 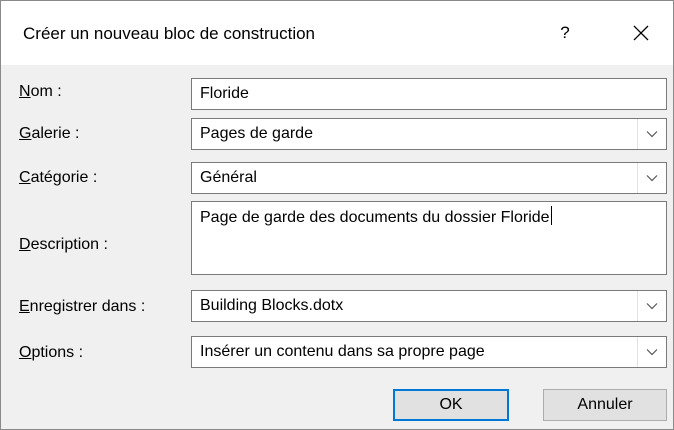 I want to click on save-in-select: Building Blocks.dotx, so click(x=429, y=306).